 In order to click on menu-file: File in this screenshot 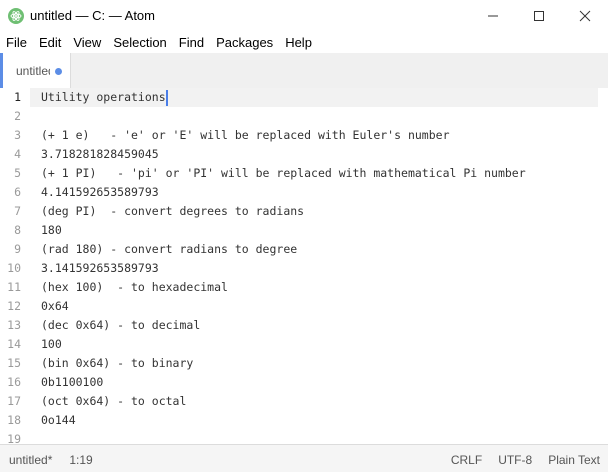, I will do `click(16, 42)`.